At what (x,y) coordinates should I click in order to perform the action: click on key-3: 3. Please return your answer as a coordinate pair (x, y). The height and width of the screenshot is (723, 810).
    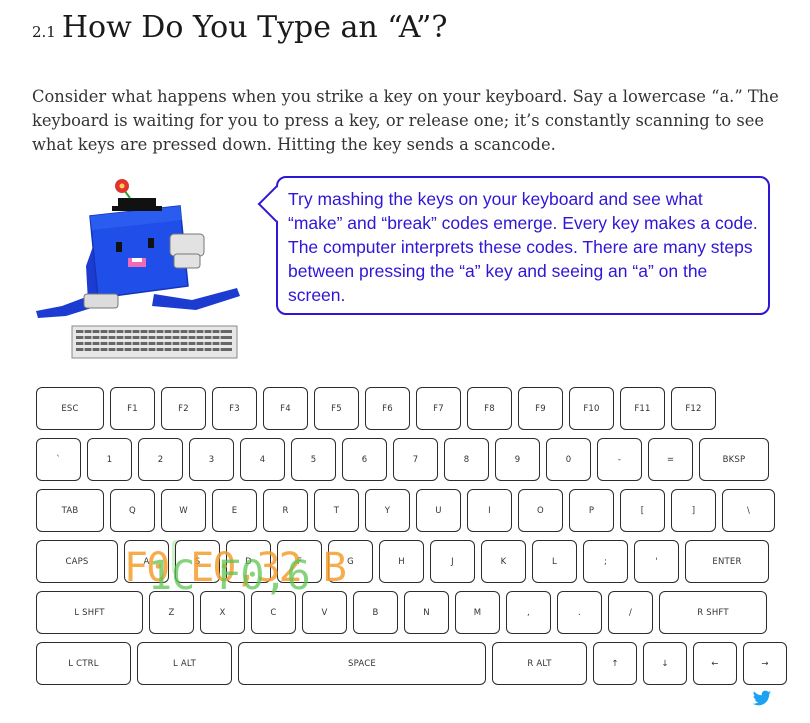
    Looking at the image, I should click on (211, 459).